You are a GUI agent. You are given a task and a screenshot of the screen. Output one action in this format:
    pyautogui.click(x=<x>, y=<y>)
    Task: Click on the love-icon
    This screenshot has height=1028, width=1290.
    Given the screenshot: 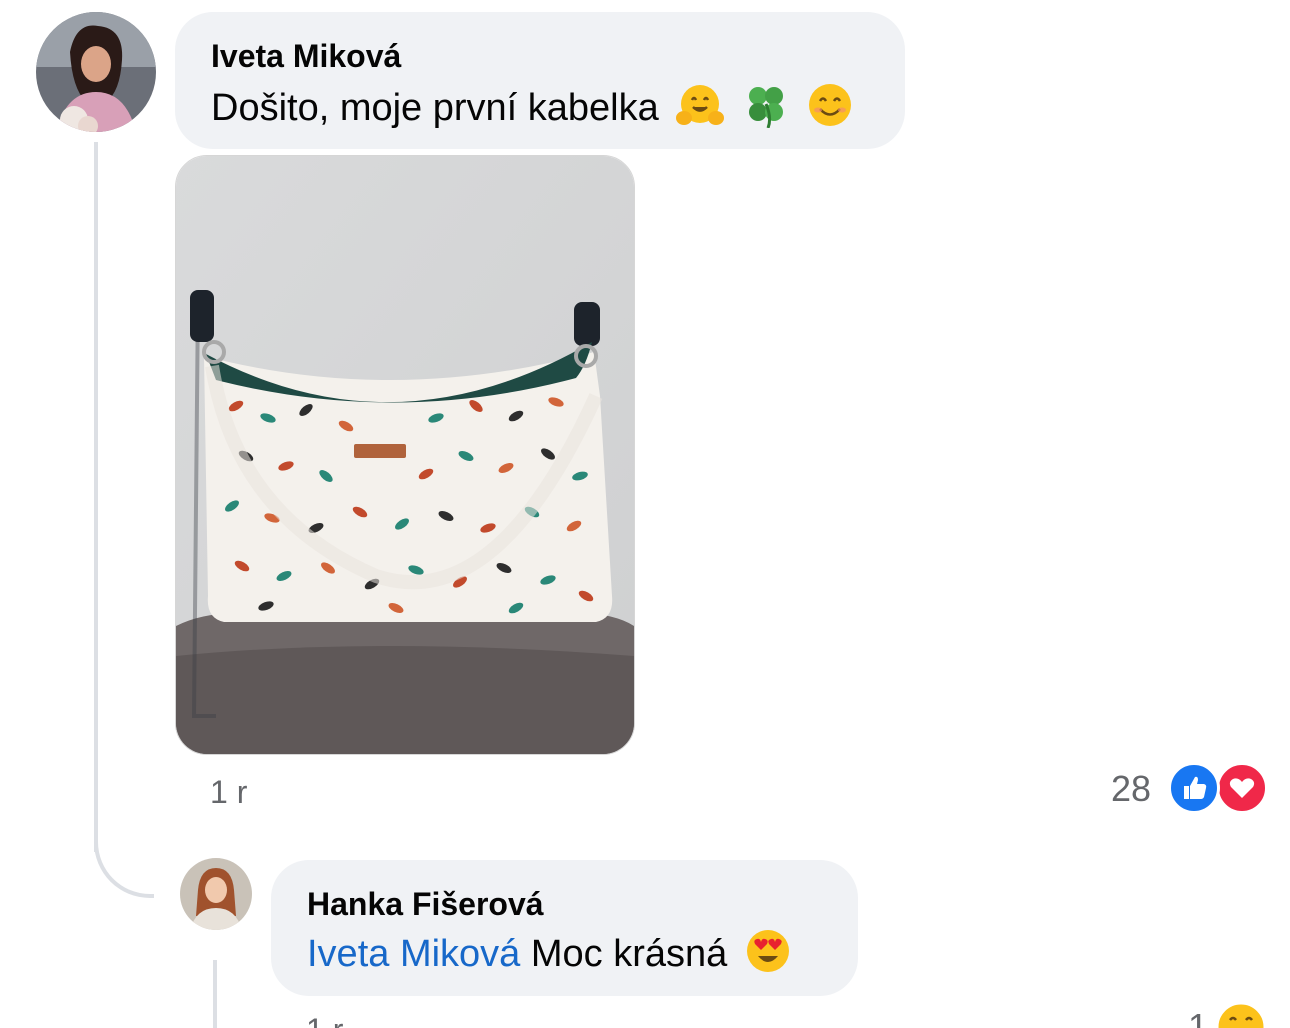 What is the action you would take?
    pyautogui.click(x=1242, y=788)
    